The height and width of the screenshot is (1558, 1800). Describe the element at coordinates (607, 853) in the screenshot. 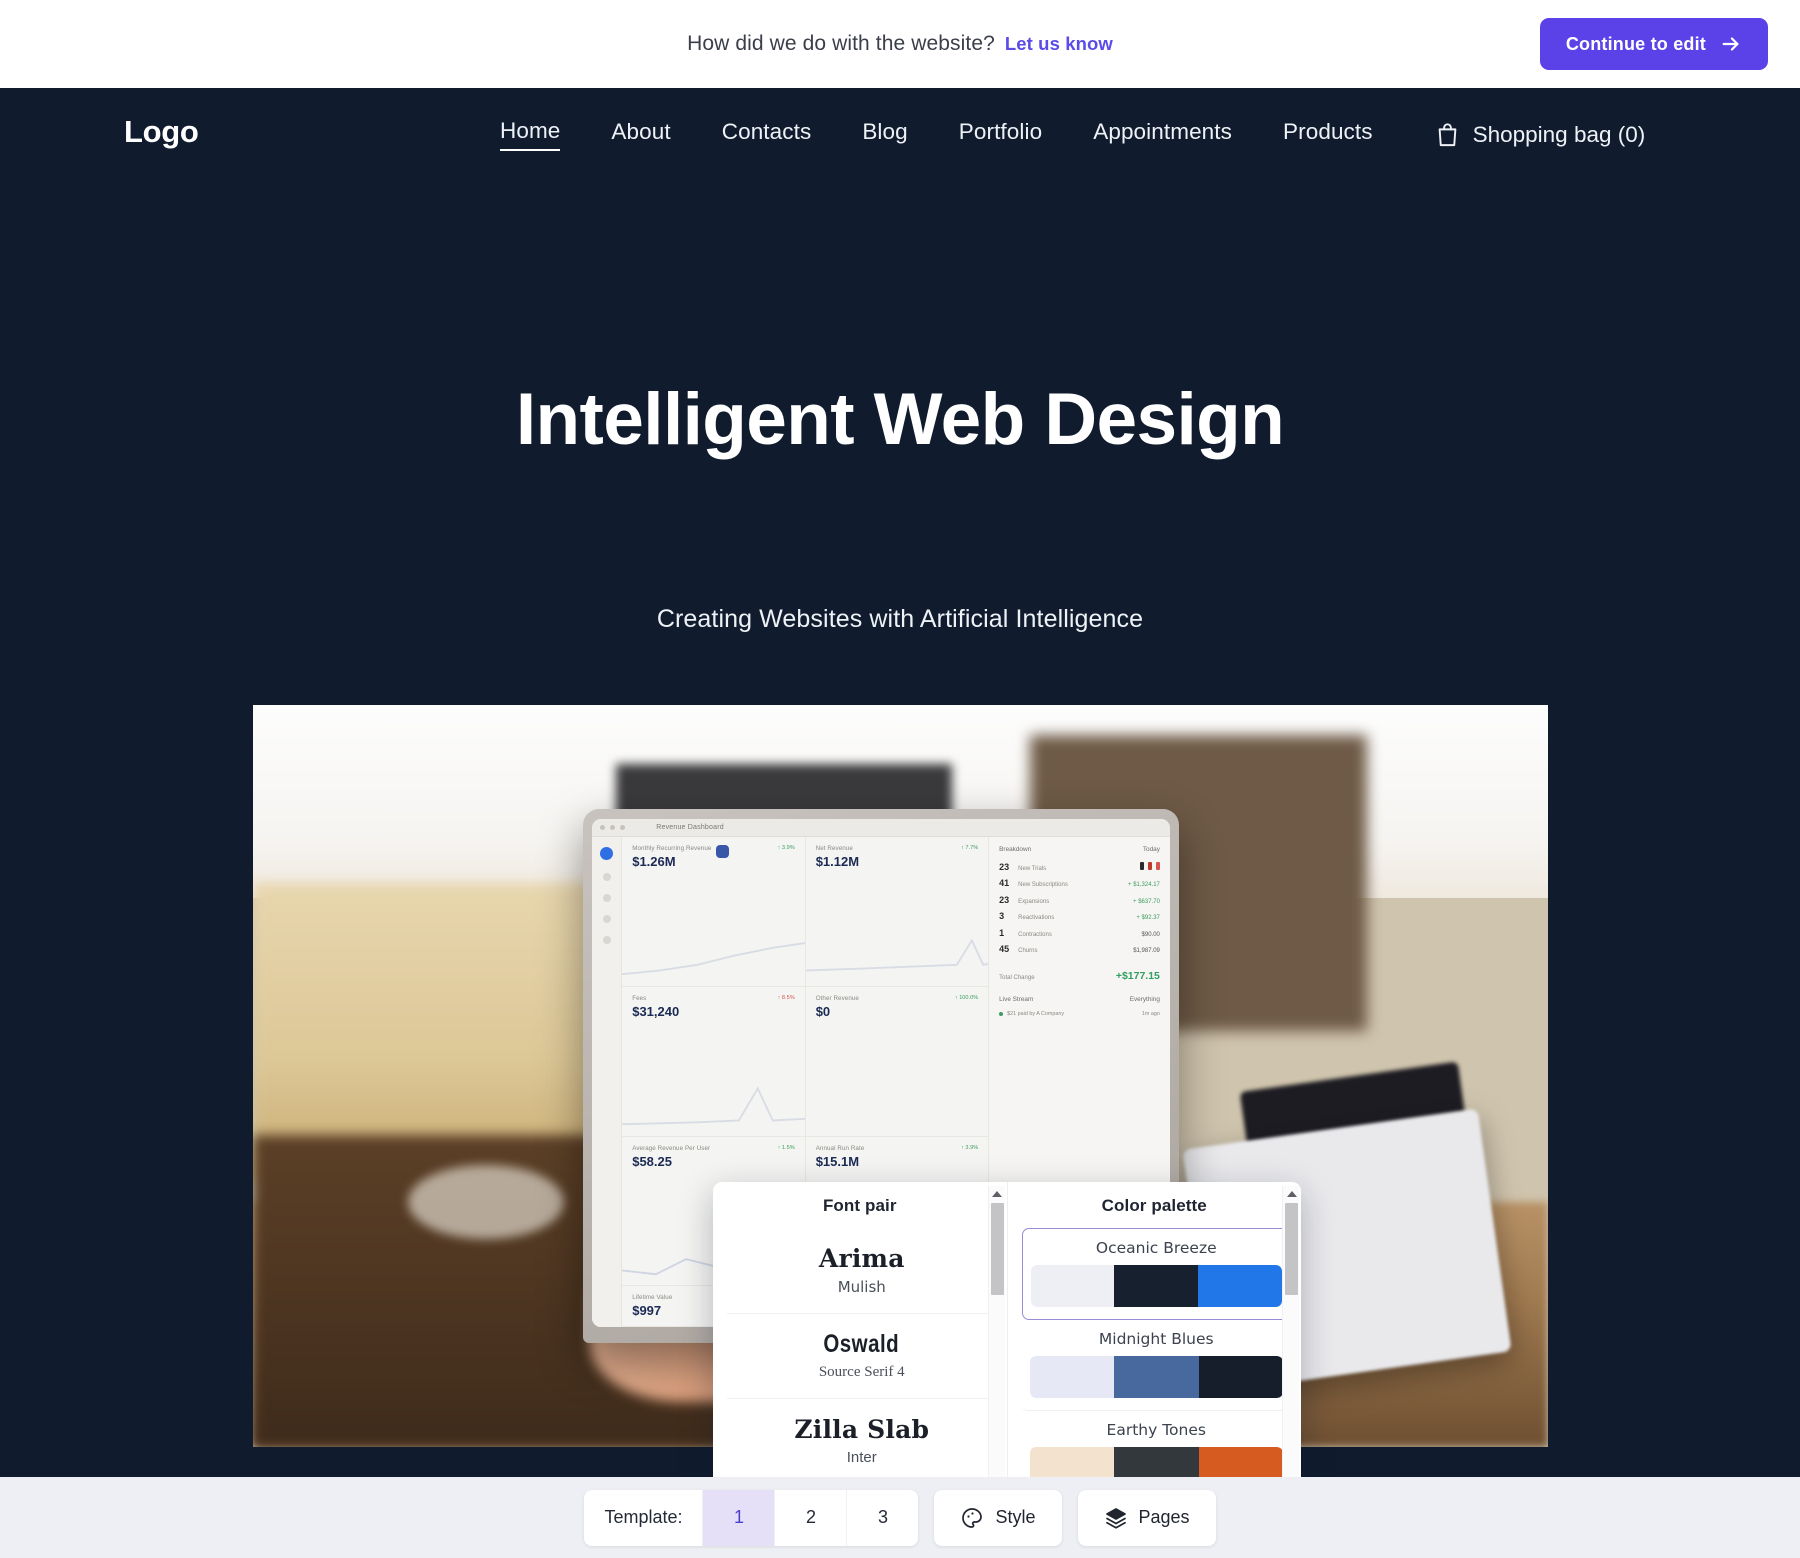

I see `nav-circle-icon` at that location.